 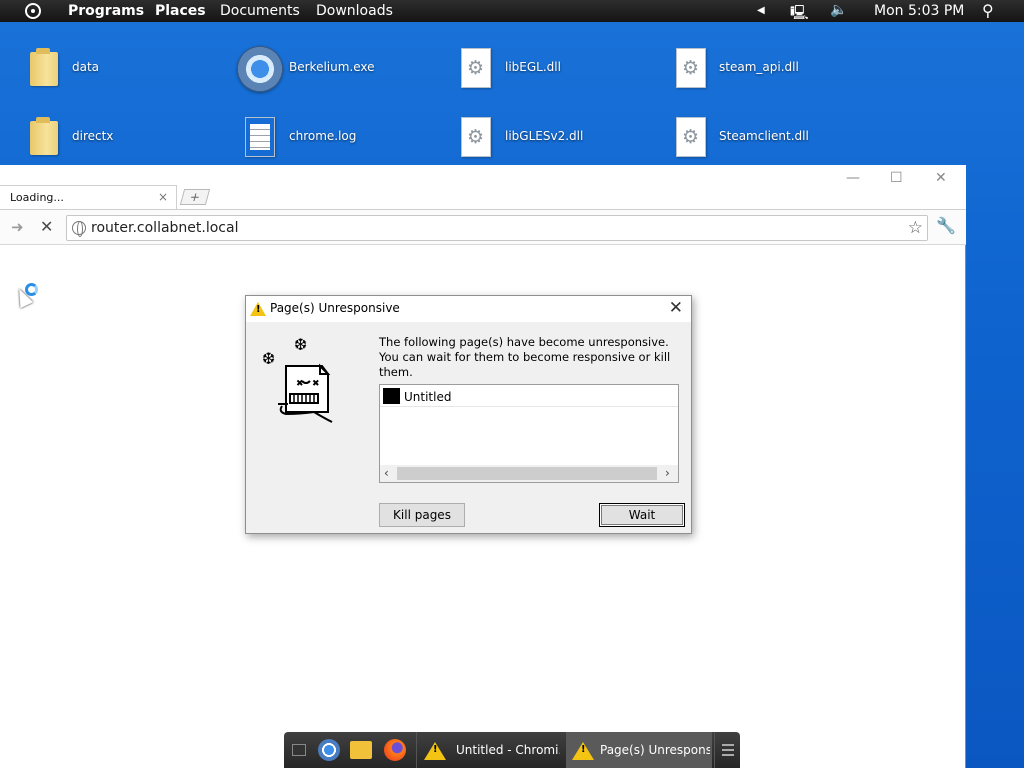 I want to click on desktop-icon-libglesv2: ⚙ libGLESv2.dll, so click(x=560, y=139).